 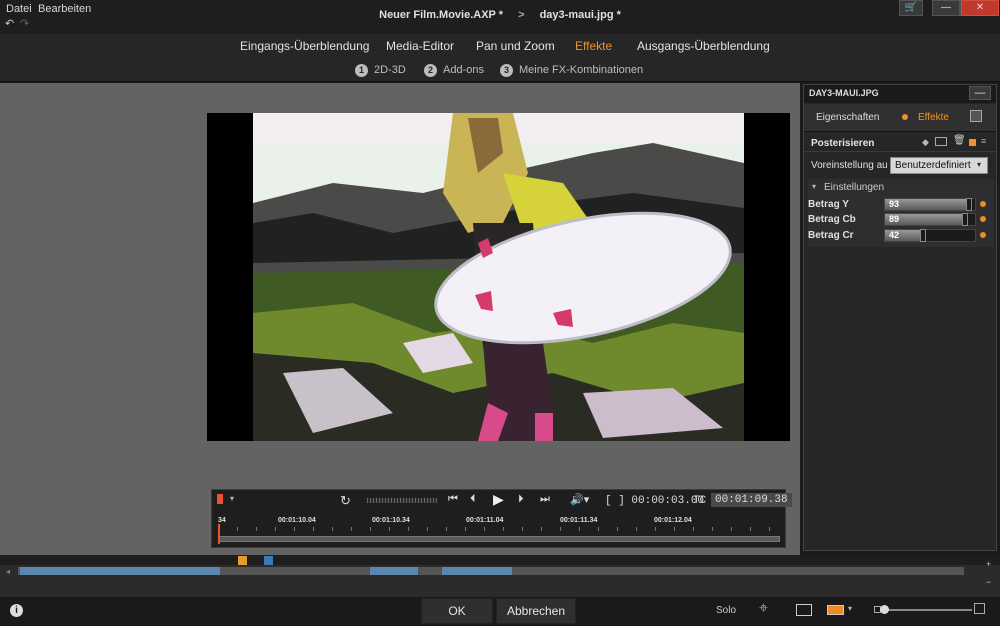 I want to click on slider-value: 89, so click(x=894, y=219).